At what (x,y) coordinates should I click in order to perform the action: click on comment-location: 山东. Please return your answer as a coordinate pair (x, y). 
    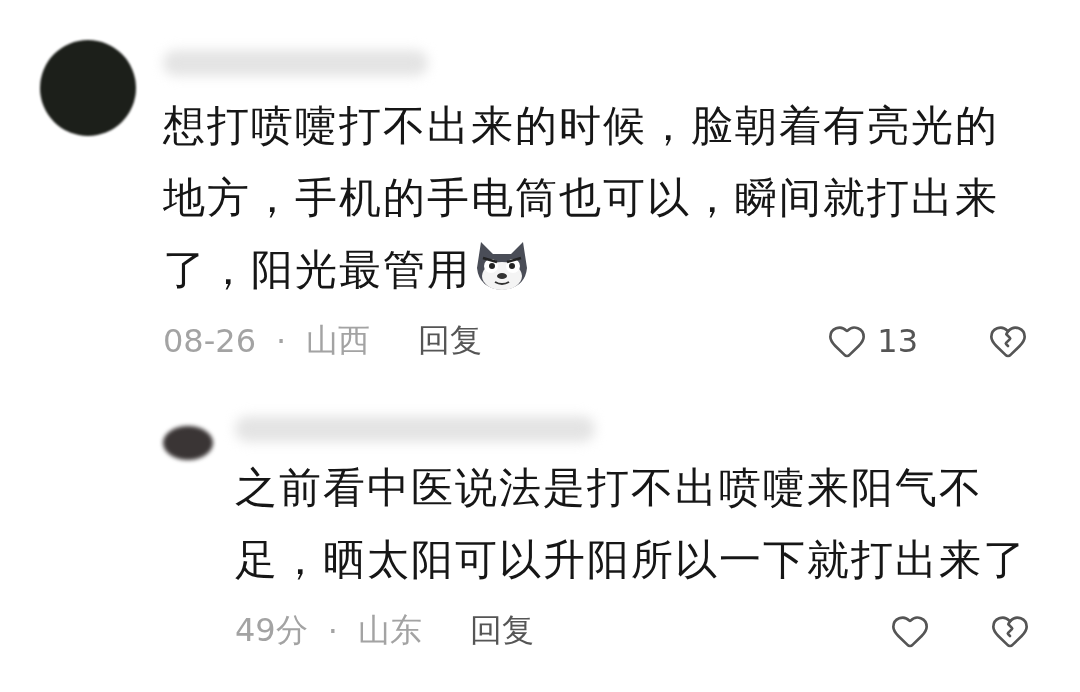
    Looking at the image, I should click on (389, 630).